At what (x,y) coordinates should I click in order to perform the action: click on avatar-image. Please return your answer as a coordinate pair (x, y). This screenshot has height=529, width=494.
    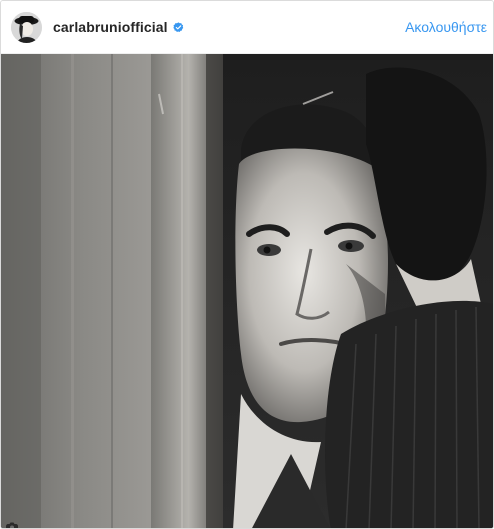
    Looking at the image, I should click on (26, 27).